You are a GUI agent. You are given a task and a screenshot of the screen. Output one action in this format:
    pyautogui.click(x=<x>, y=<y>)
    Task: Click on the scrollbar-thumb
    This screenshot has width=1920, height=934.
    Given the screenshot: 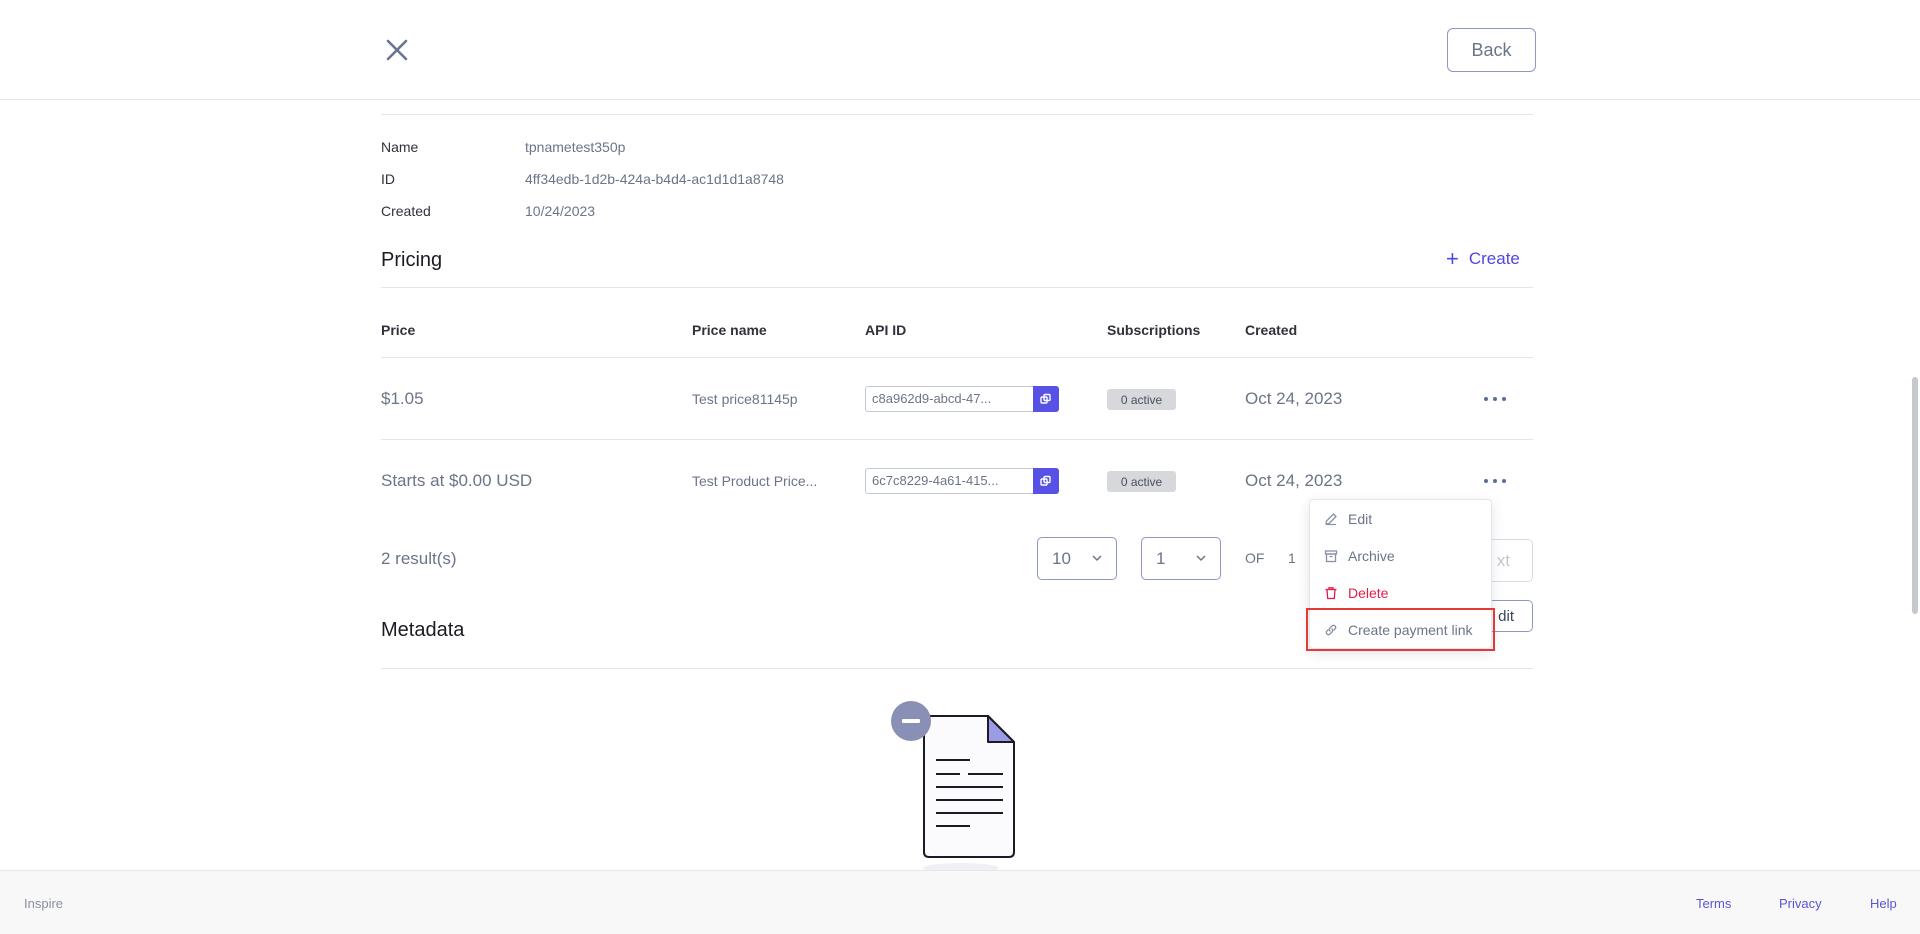 What is the action you would take?
    pyautogui.click(x=1915, y=495)
    